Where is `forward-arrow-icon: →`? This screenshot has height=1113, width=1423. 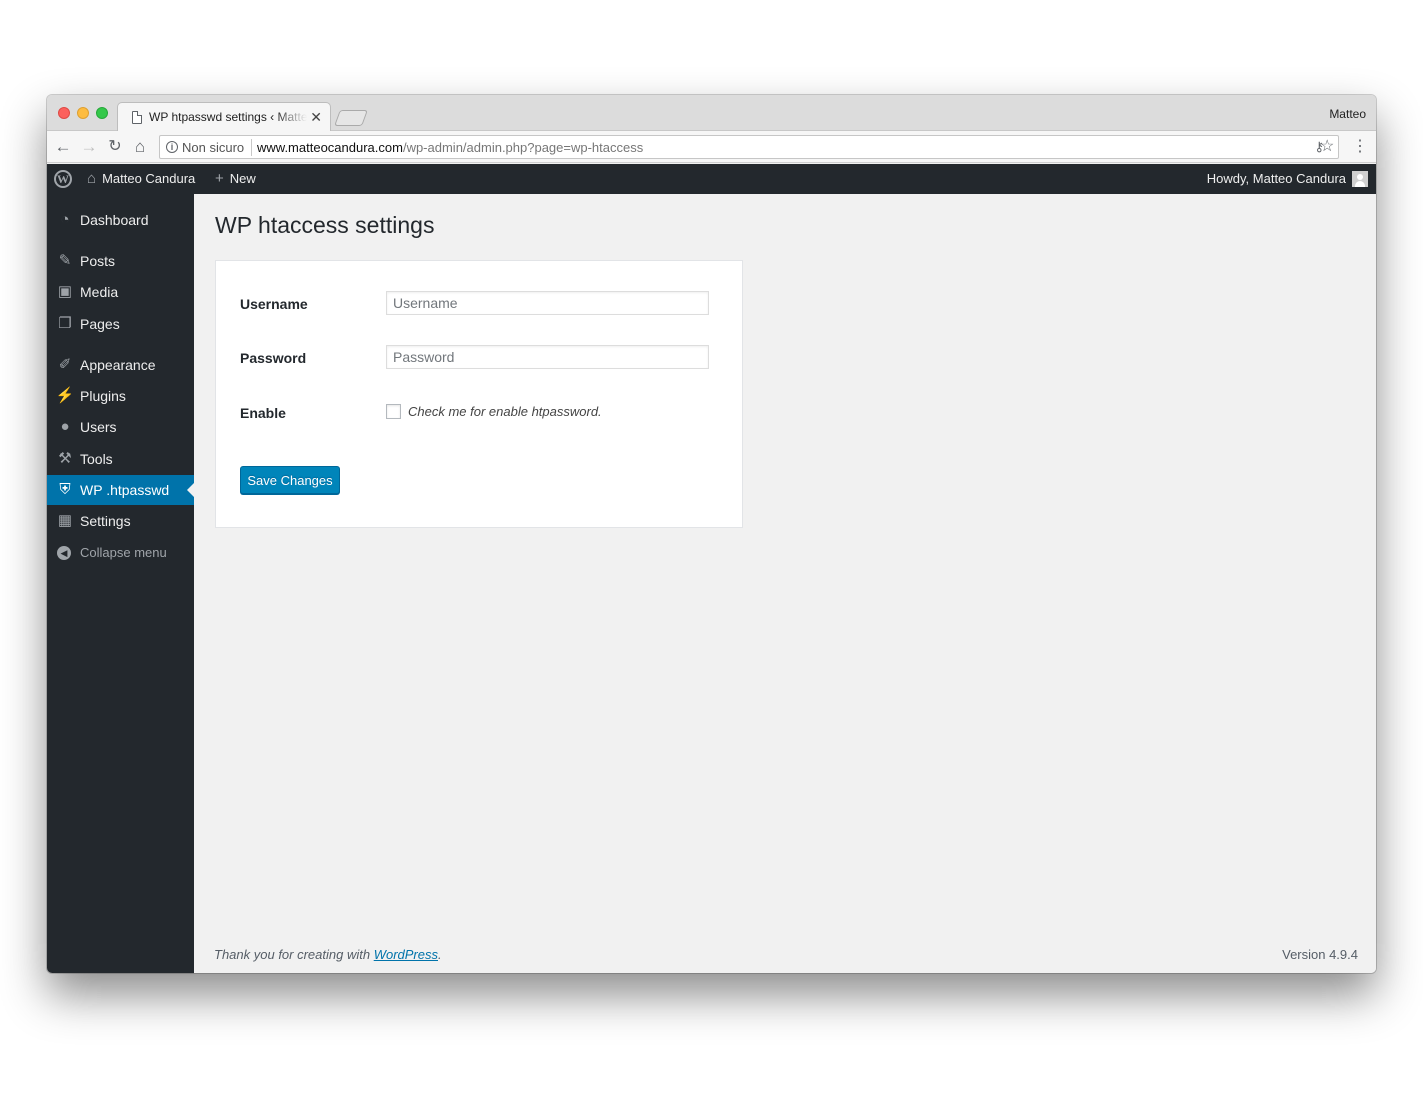 forward-arrow-icon: → is located at coordinates (89, 147).